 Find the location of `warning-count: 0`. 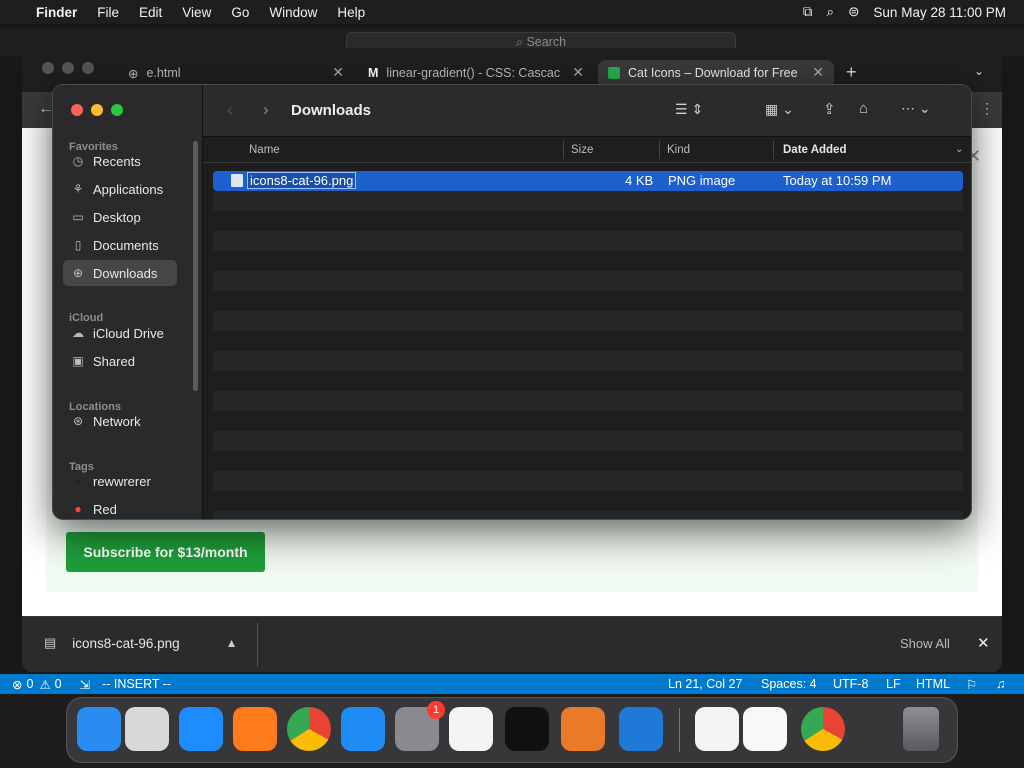

warning-count: 0 is located at coordinates (58, 684).